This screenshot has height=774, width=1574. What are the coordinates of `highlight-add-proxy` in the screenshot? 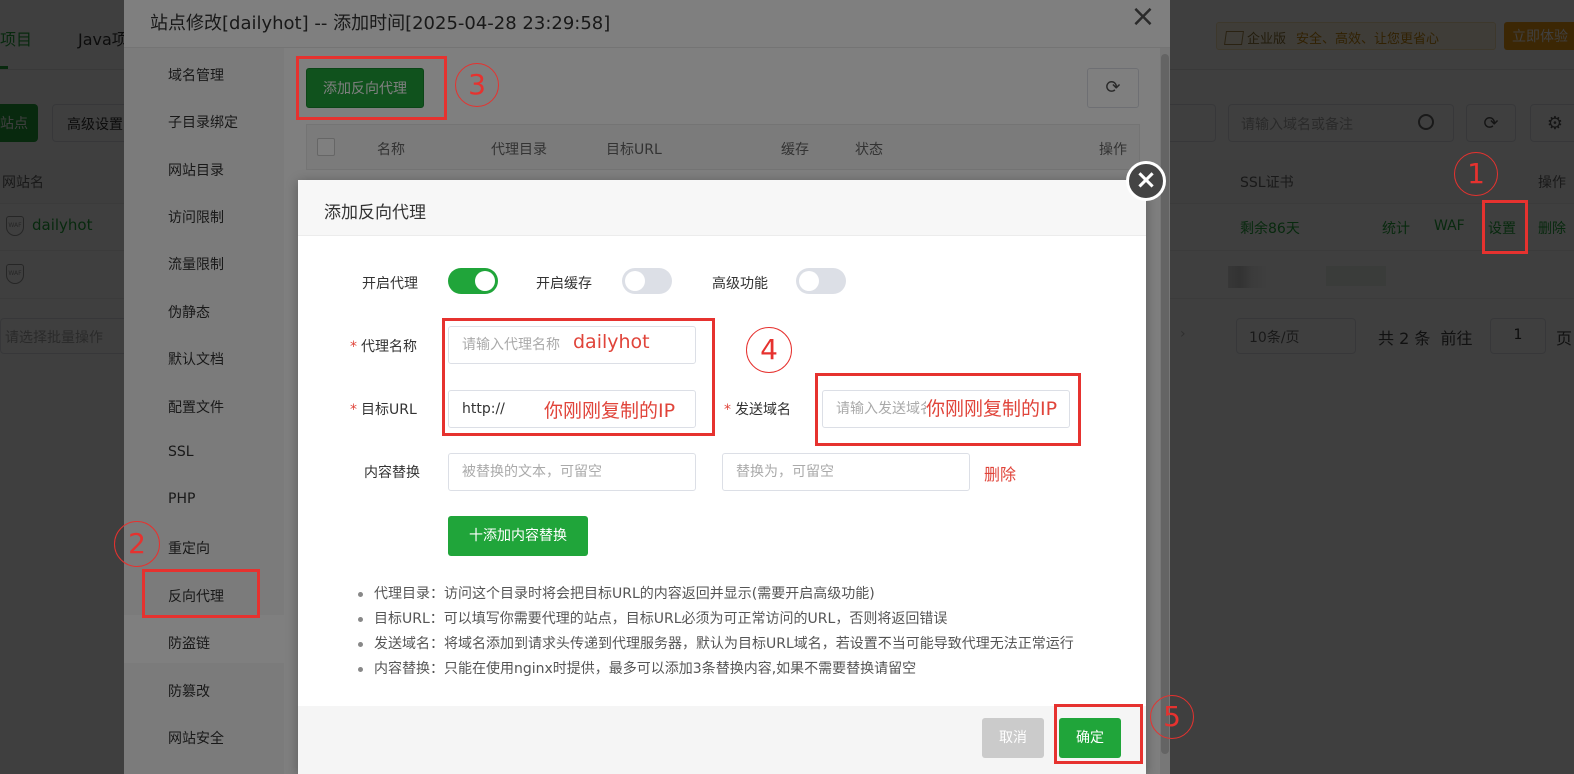 It's located at (371, 88).